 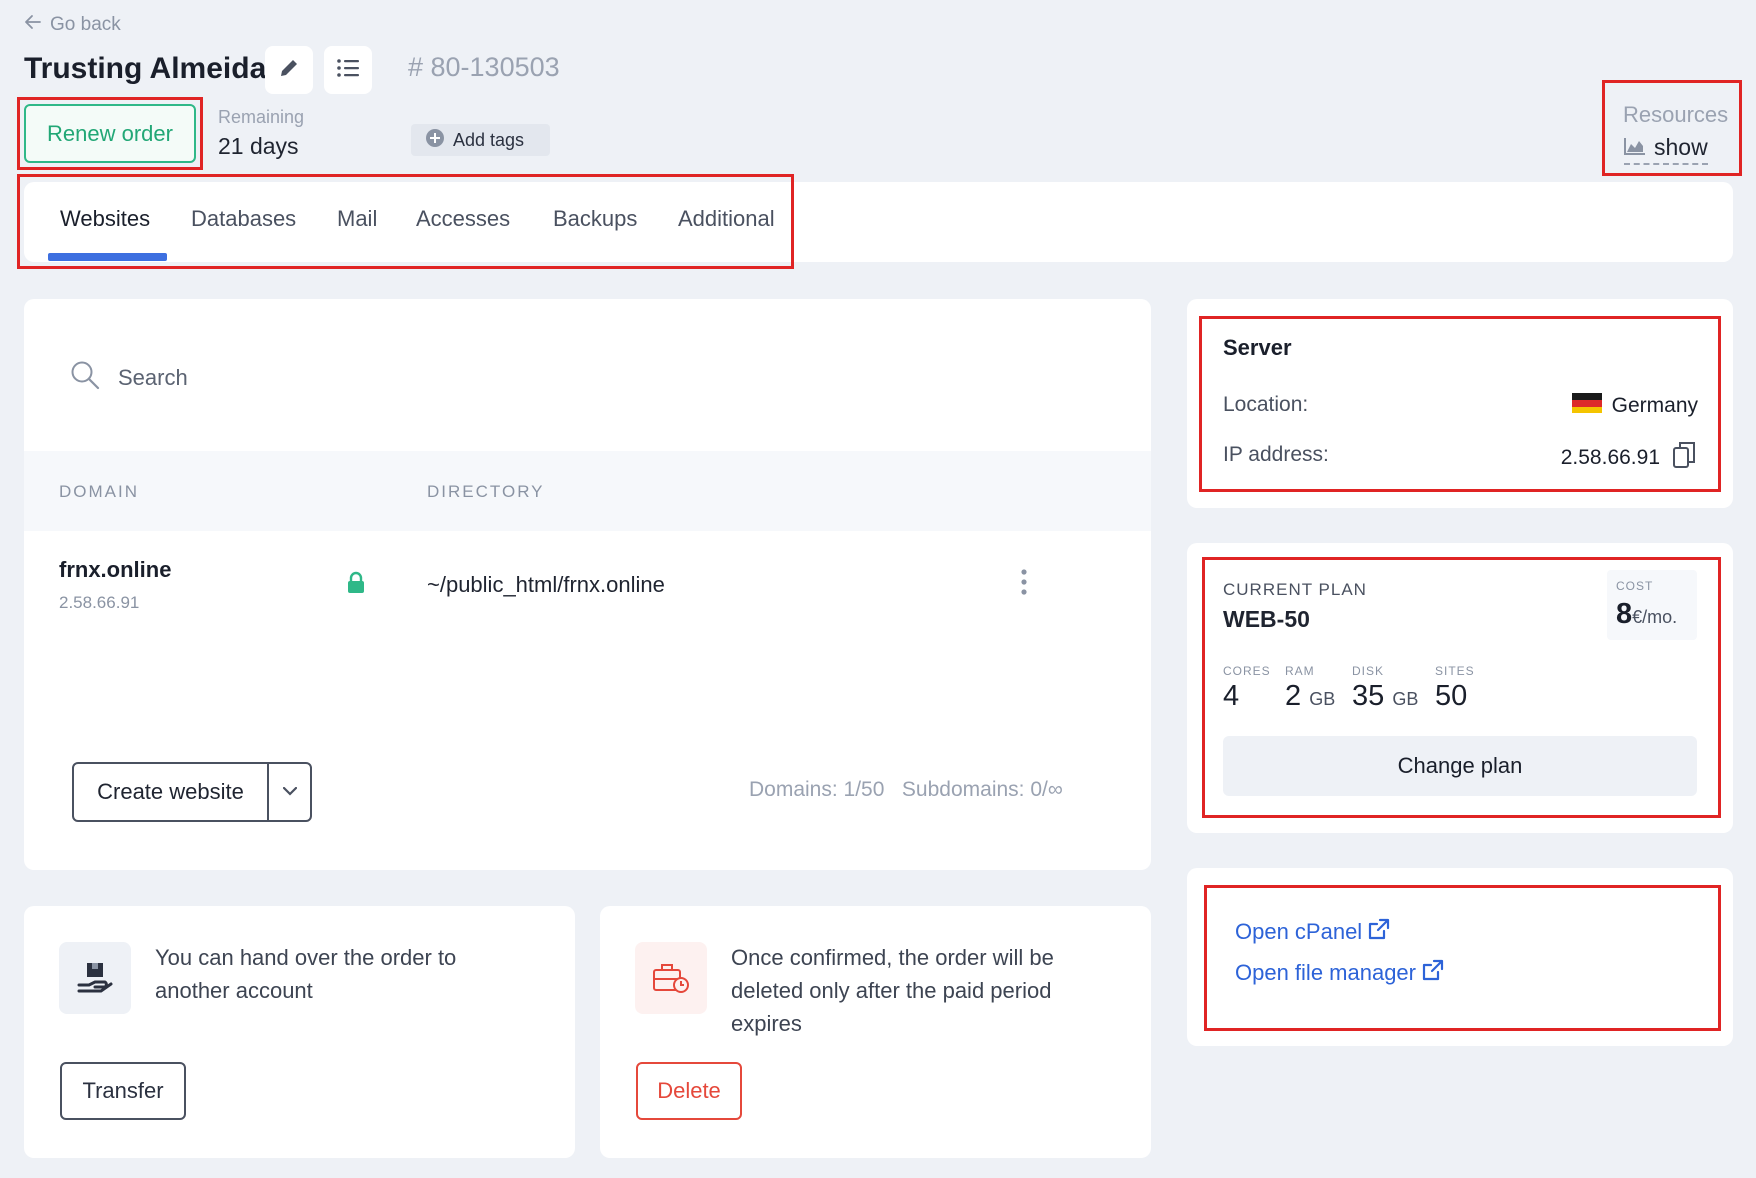 I want to click on add-tags-button: Add tags, so click(x=480, y=140).